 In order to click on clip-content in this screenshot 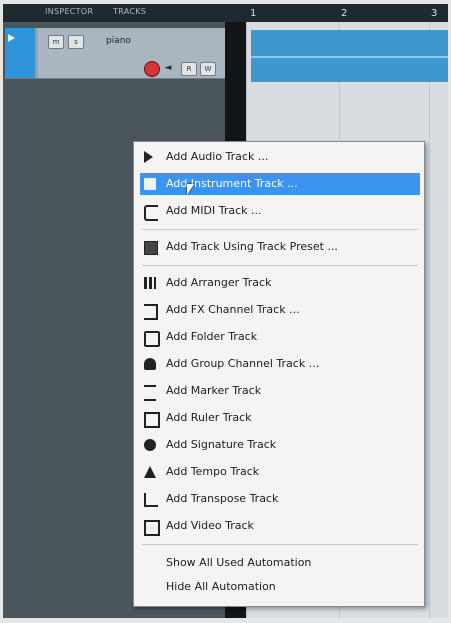, I will do `click(349, 57)`.